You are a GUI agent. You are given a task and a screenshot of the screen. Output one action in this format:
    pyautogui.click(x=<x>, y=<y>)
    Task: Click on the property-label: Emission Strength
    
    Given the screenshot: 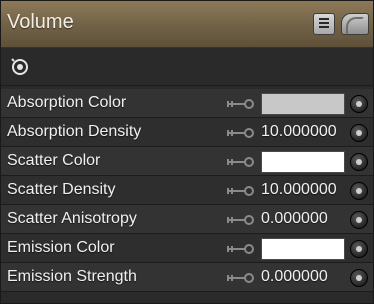 What is the action you would take?
    pyautogui.click(x=72, y=276)
    